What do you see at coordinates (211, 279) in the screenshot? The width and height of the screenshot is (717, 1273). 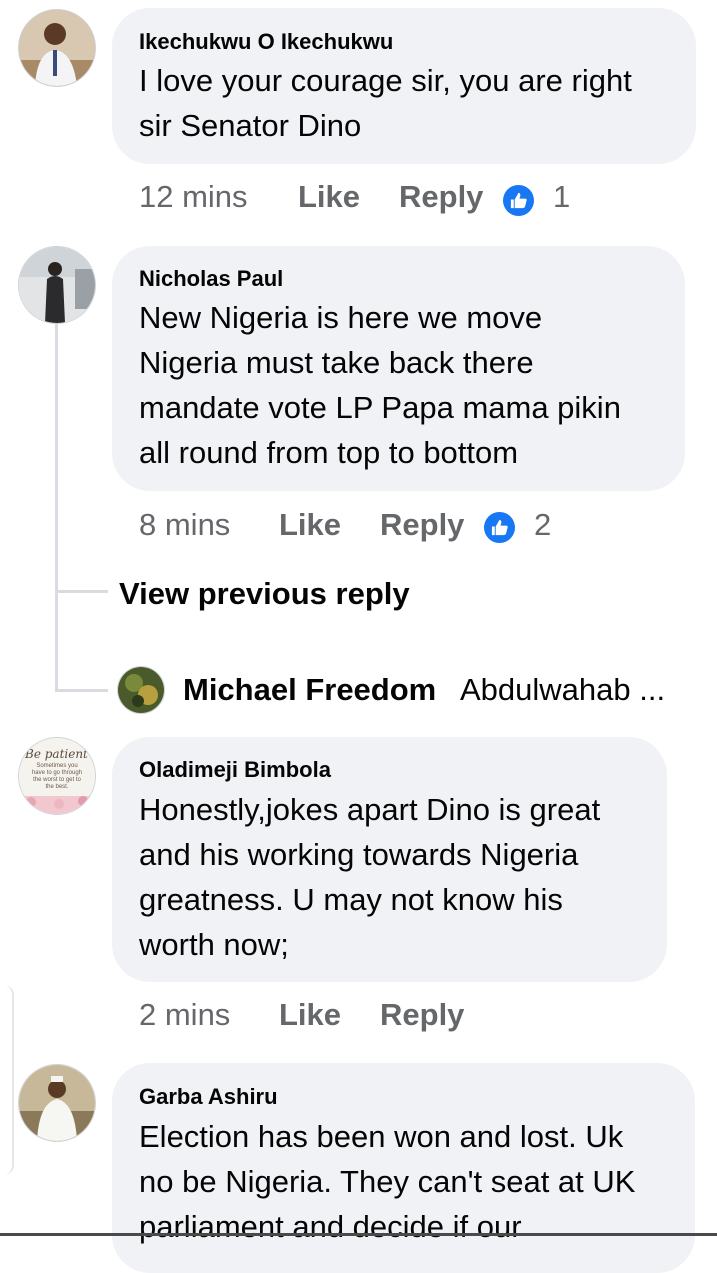 I see `comment-author: Nicholas Paul` at bounding box center [211, 279].